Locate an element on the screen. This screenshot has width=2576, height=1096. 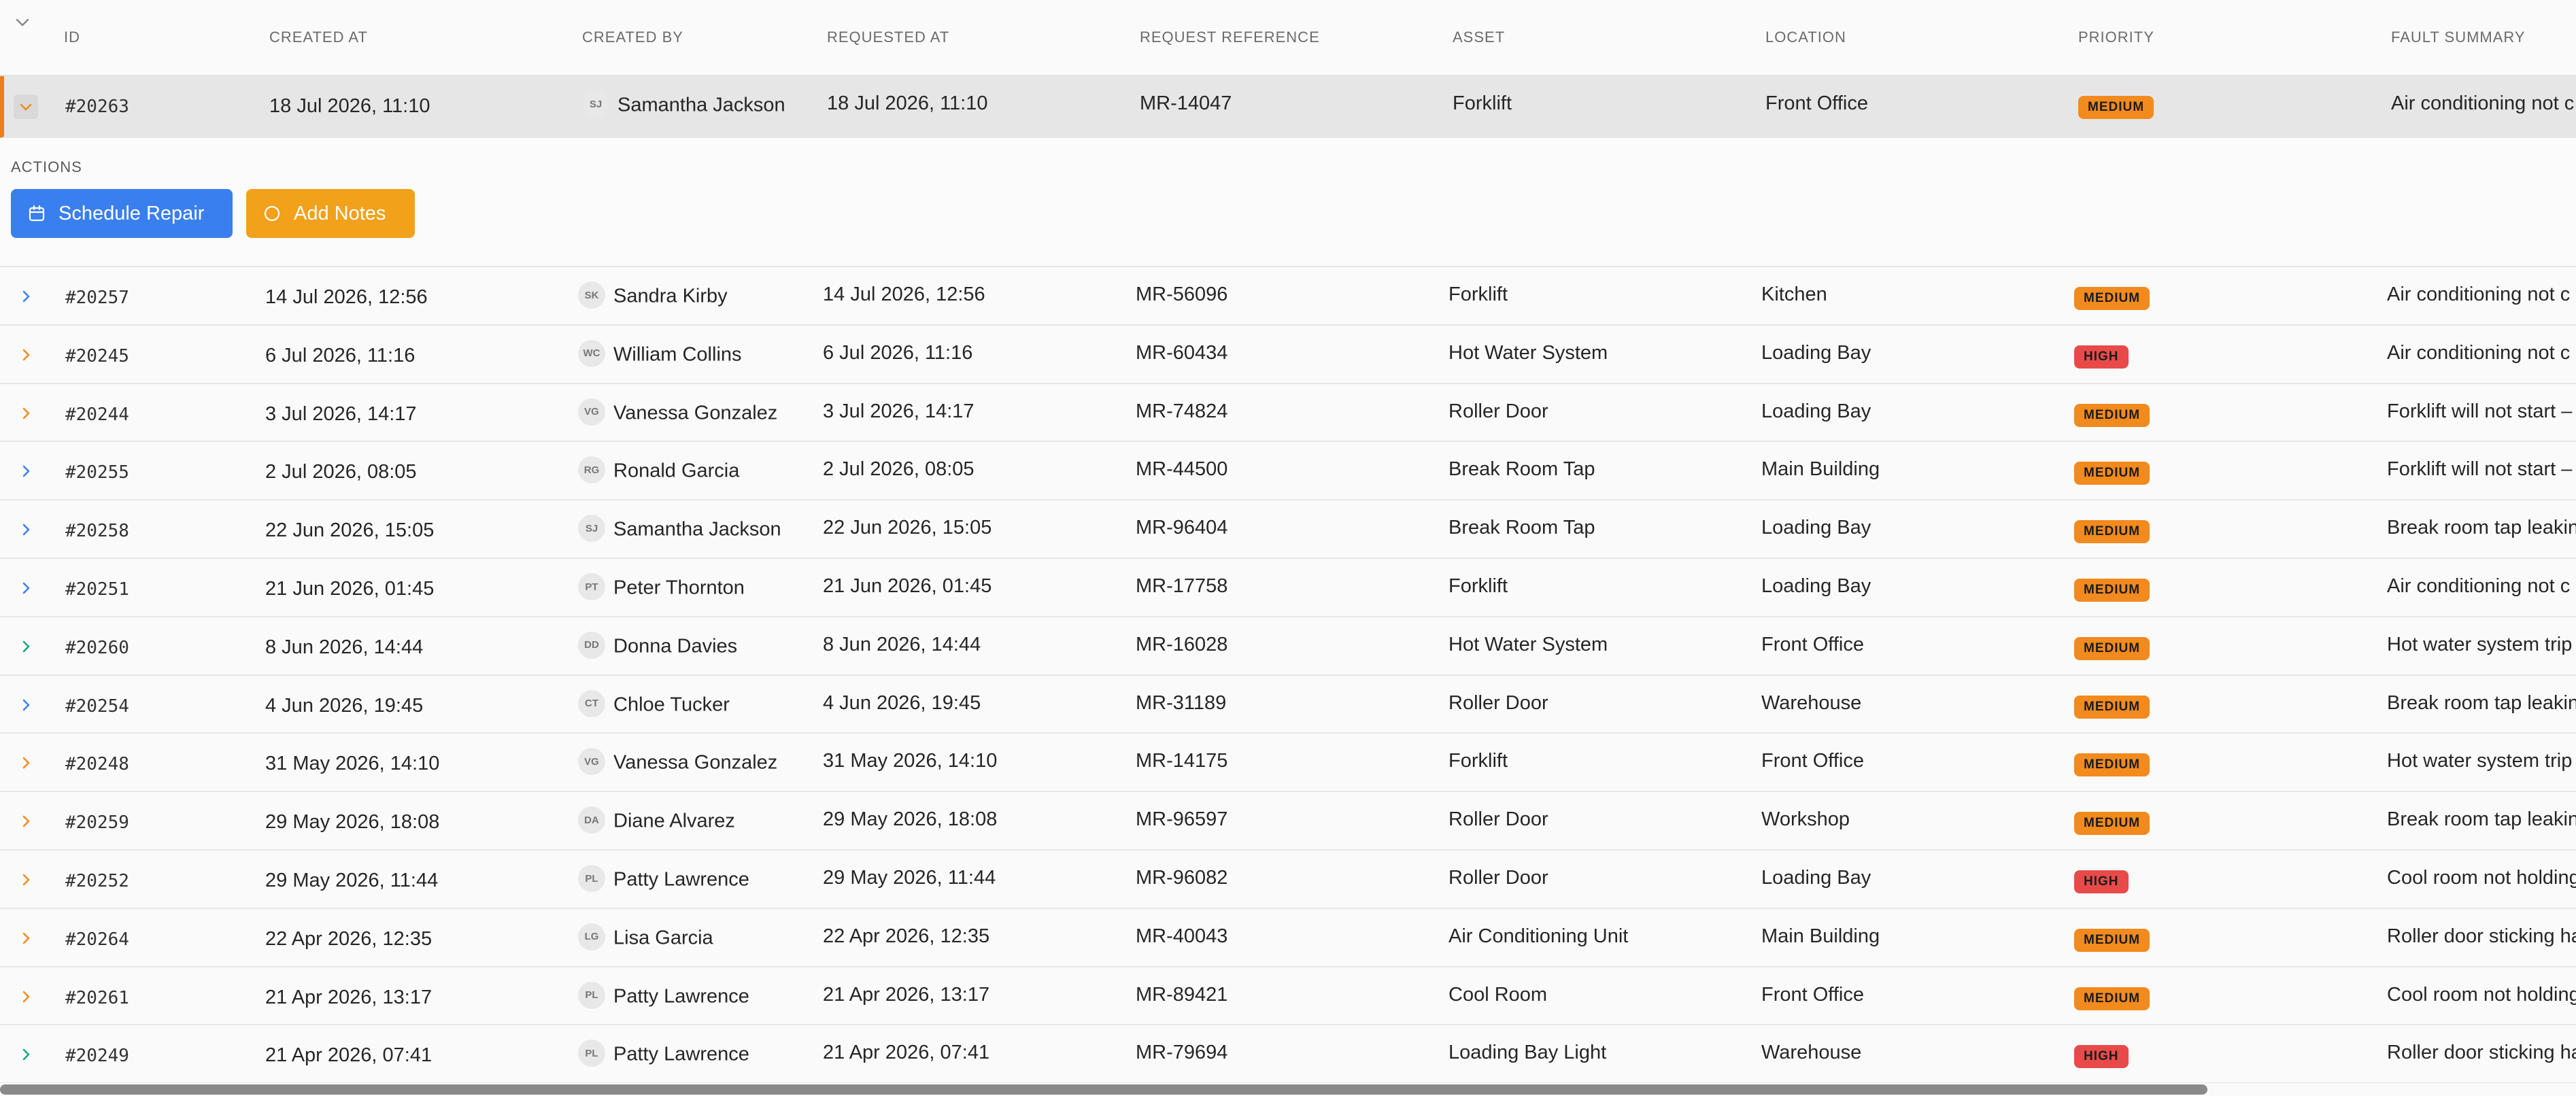
row-requested-at: 3 Jul 2026, 14:17 is located at coordinates (899, 411).